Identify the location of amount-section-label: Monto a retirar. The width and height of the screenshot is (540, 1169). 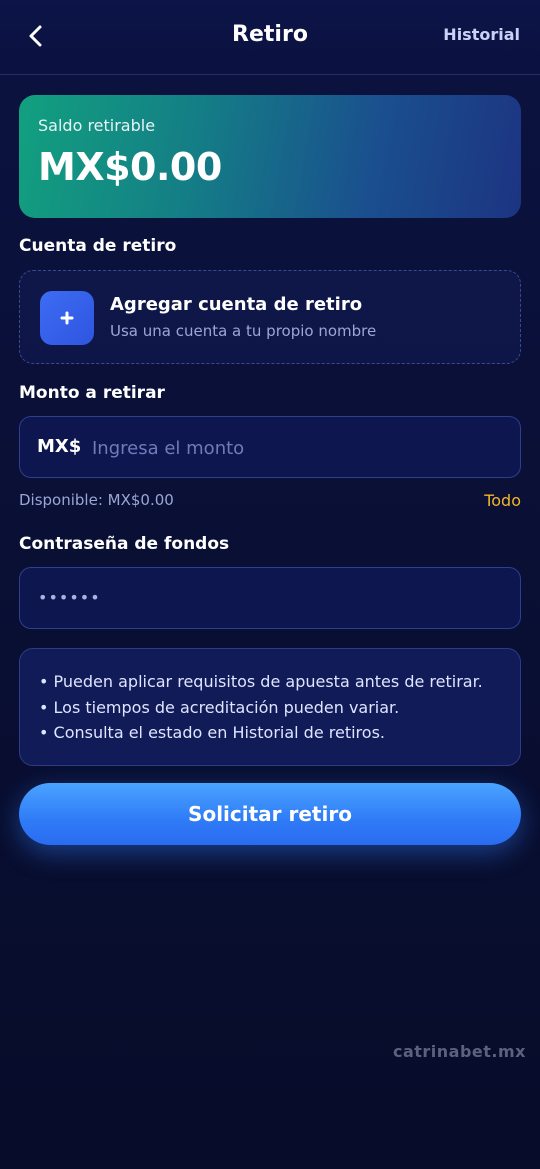
(92, 393).